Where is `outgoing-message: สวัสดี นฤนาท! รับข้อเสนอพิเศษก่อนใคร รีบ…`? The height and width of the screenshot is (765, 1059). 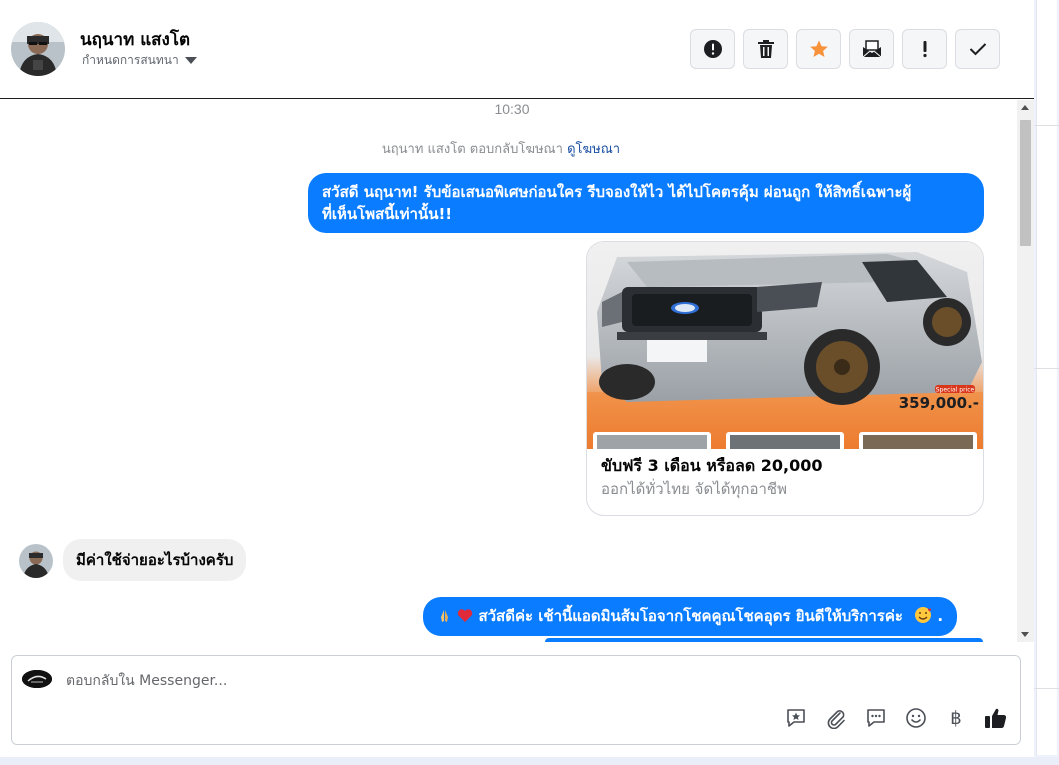
outgoing-message: สวัสดี นฤนาท! รับข้อเสนอพิเศษก่อนใคร รีบ… is located at coordinates (646, 203).